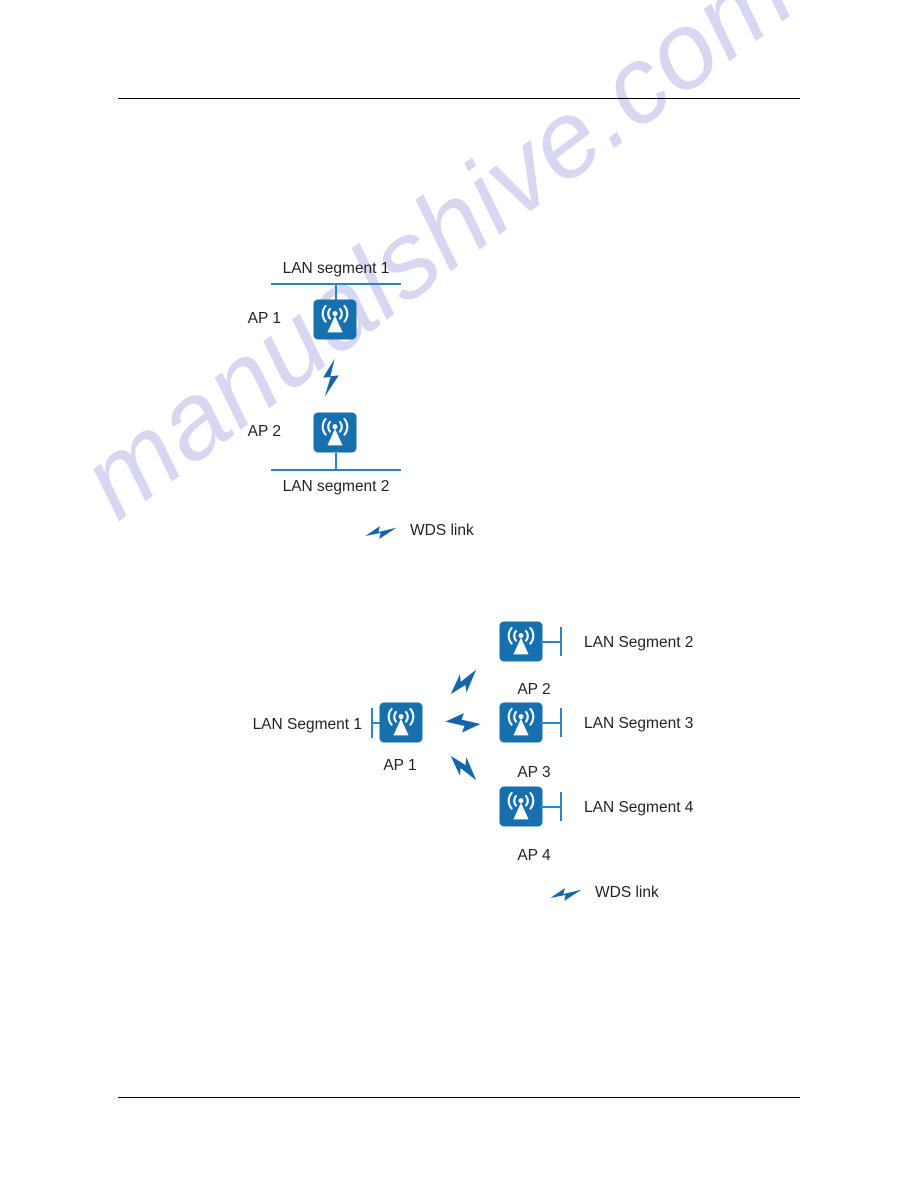 Image resolution: width=918 pixels, height=1188 pixels. What do you see at coordinates (550, 723) in the screenshot?
I see `lan-segment-3-connector-stub` at bounding box center [550, 723].